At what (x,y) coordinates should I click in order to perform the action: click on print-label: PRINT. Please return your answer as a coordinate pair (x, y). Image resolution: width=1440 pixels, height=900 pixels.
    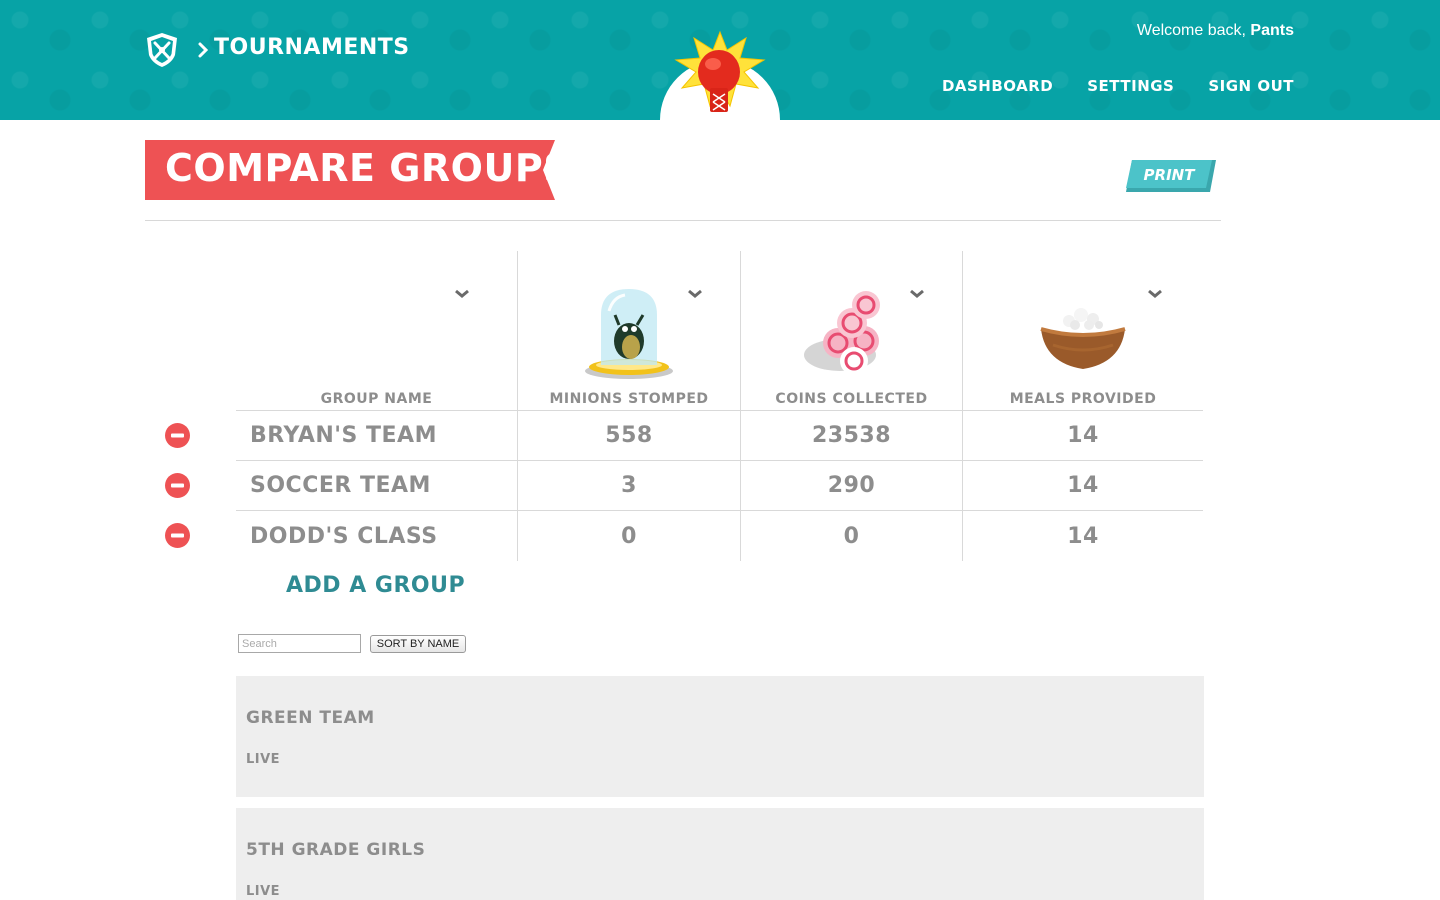
    Looking at the image, I should click on (1169, 175).